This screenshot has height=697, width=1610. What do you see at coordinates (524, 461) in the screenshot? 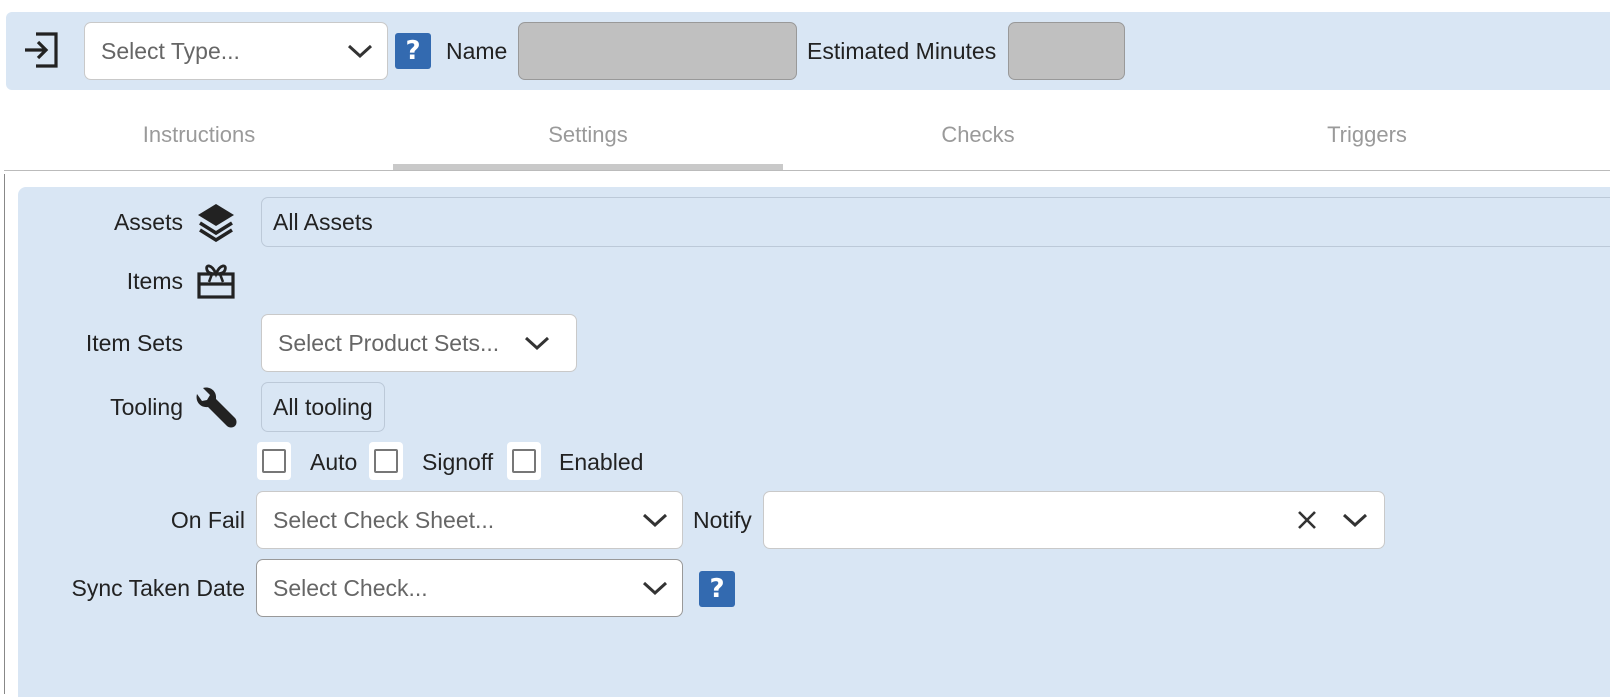
I see `enabled-checkbox` at bounding box center [524, 461].